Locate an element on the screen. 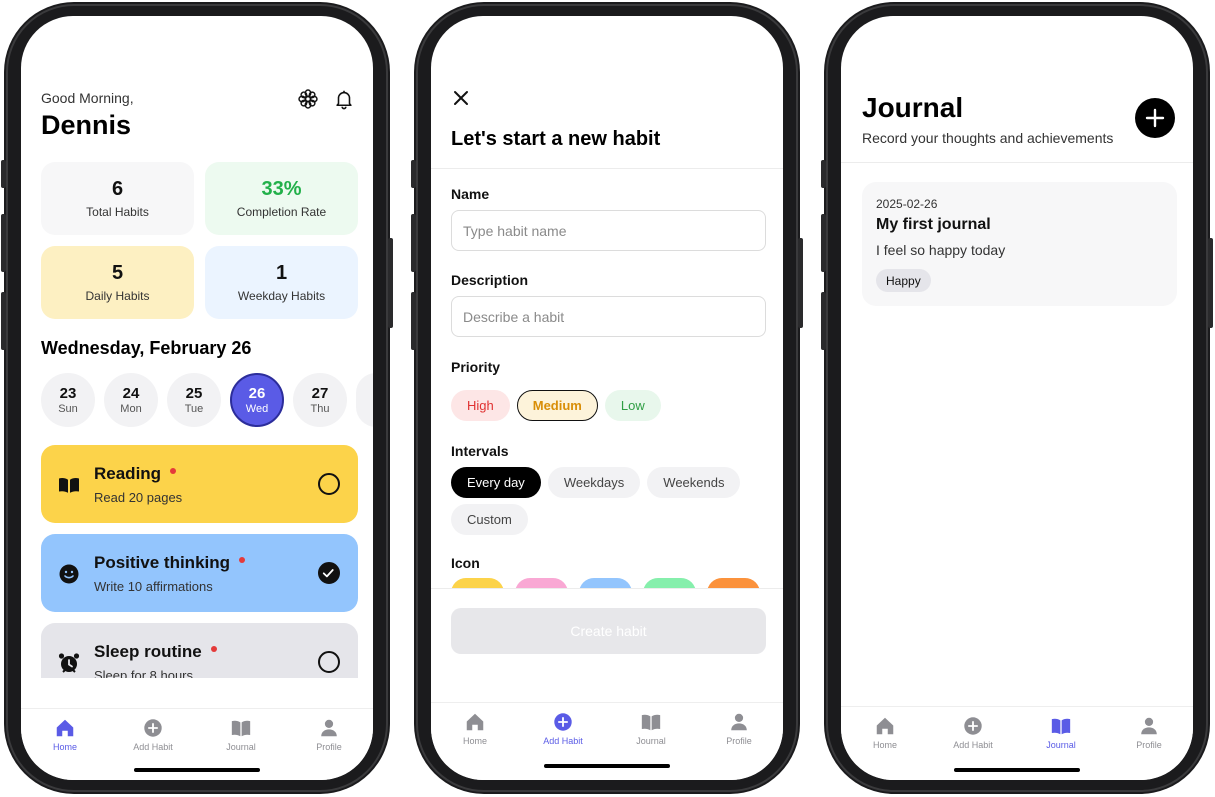 Image resolution: width=1215 pixels, height=797 pixels. icon-swatch-blue is located at coordinates (605, 583).